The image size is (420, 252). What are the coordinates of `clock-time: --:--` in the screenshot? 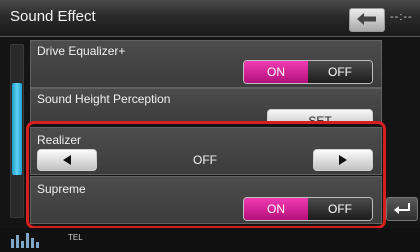 It's located at (401, 17).